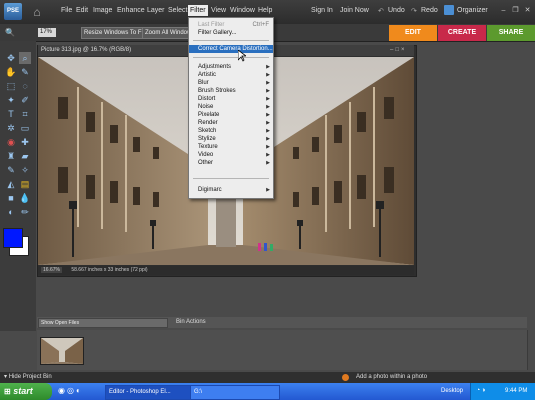  What do you see at coordinates (265, 10) in the screenshot?
I see `menu-help: Help` at bounding box center [265, 10].